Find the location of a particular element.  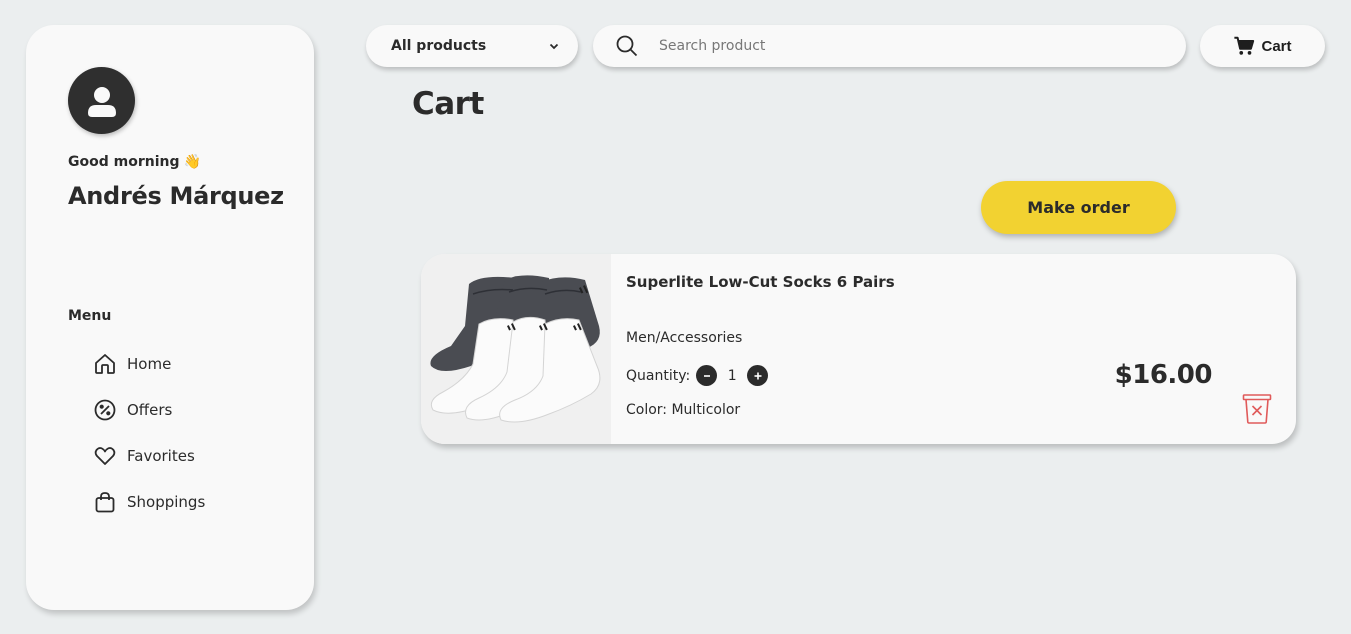

category-filter-select: All products is located at coordinates (472, 46).